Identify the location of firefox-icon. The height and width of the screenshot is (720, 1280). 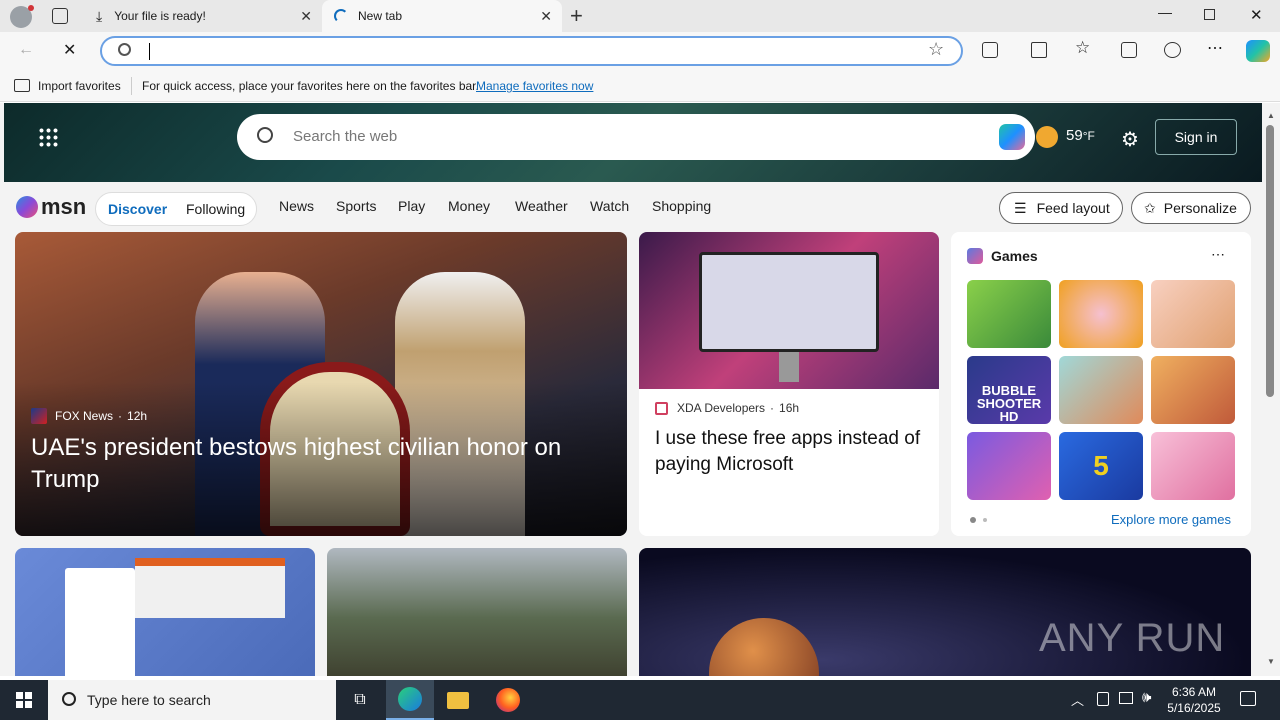
(508, 700).